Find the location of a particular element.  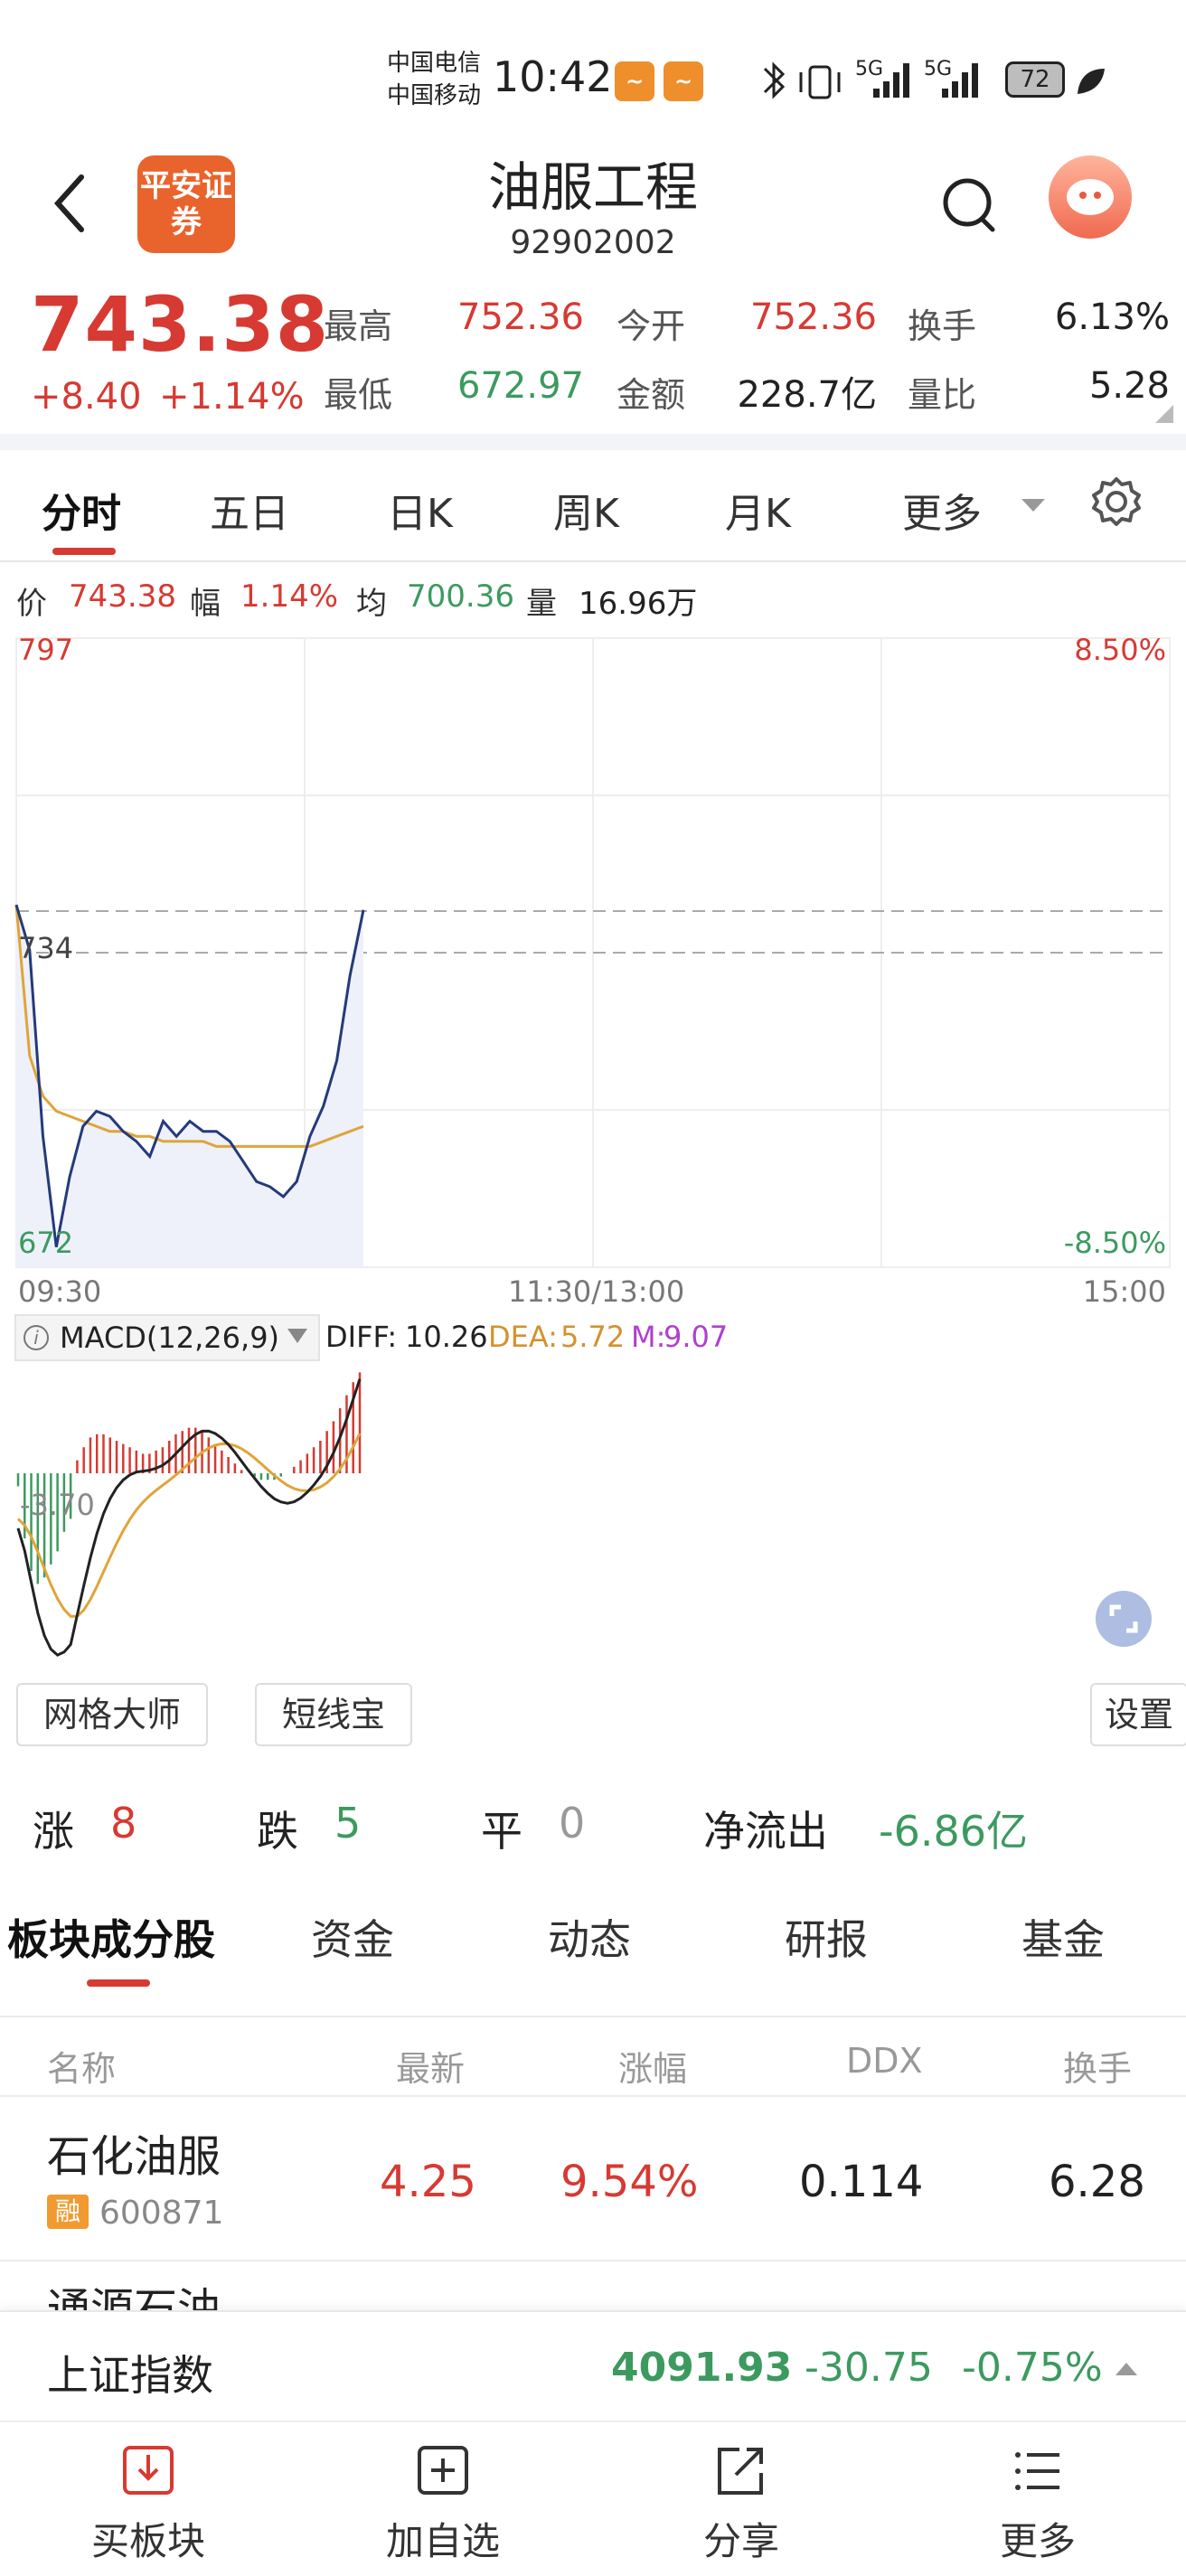

flat-count: 0 is located at coordinates (572, 1823).